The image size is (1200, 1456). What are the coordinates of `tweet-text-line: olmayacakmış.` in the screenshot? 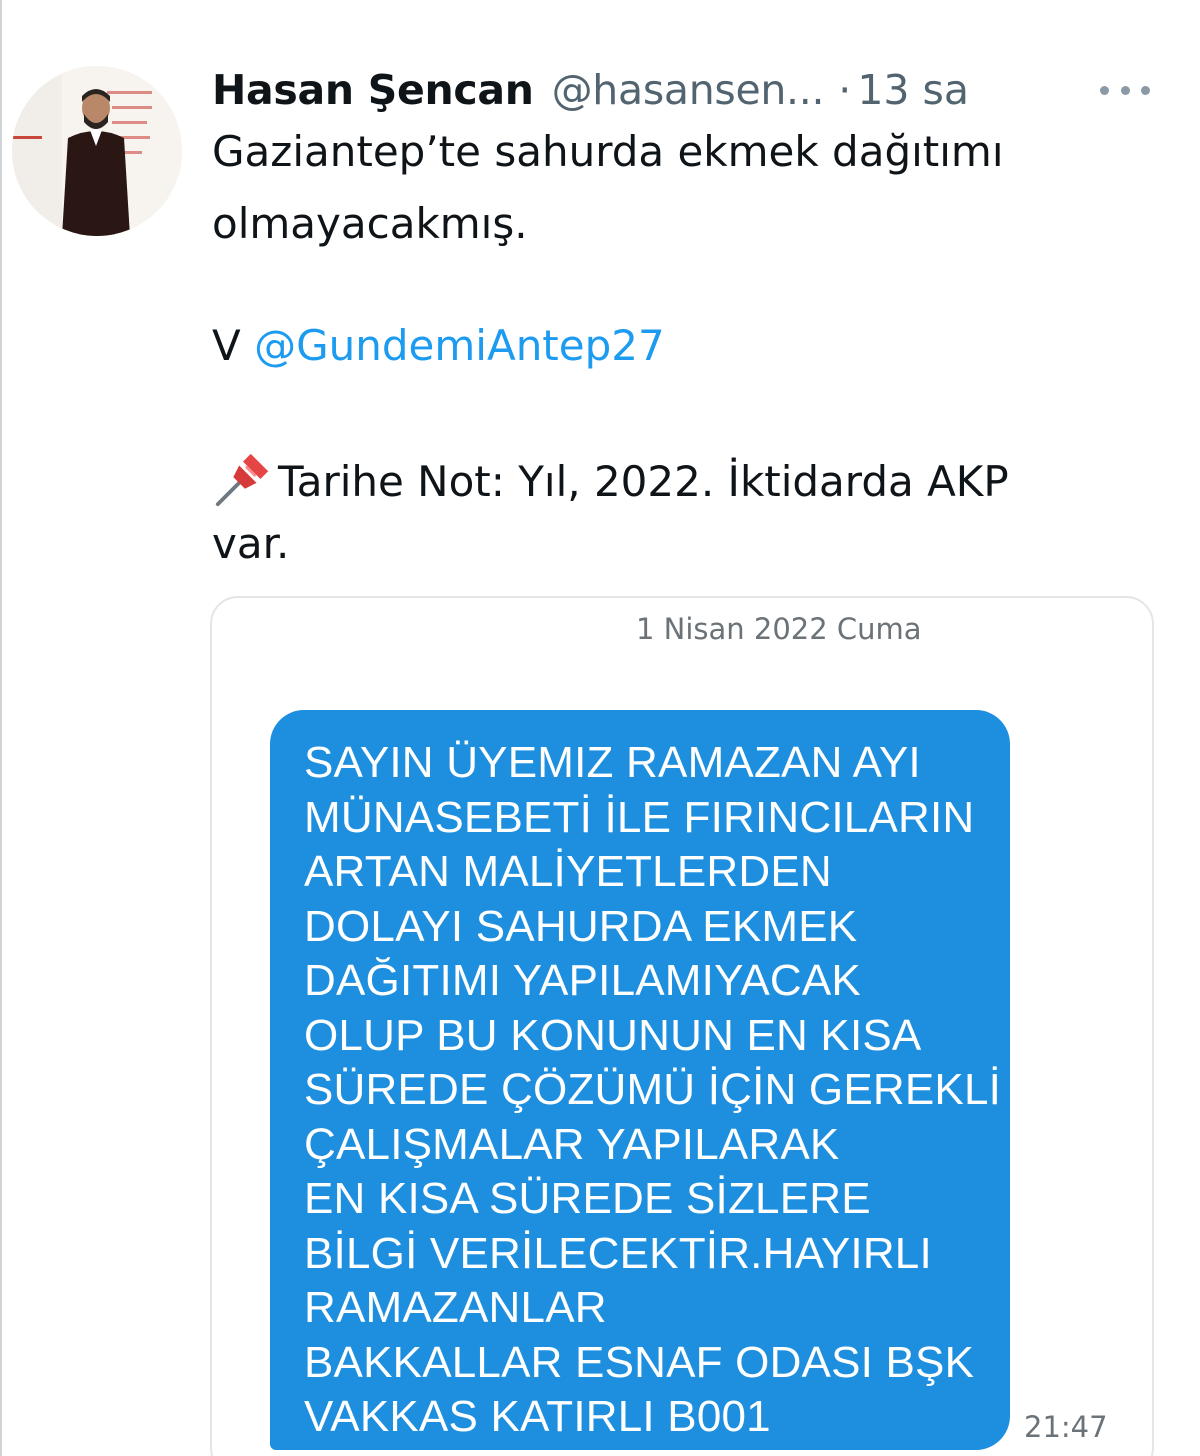 It's located at (370, 223).